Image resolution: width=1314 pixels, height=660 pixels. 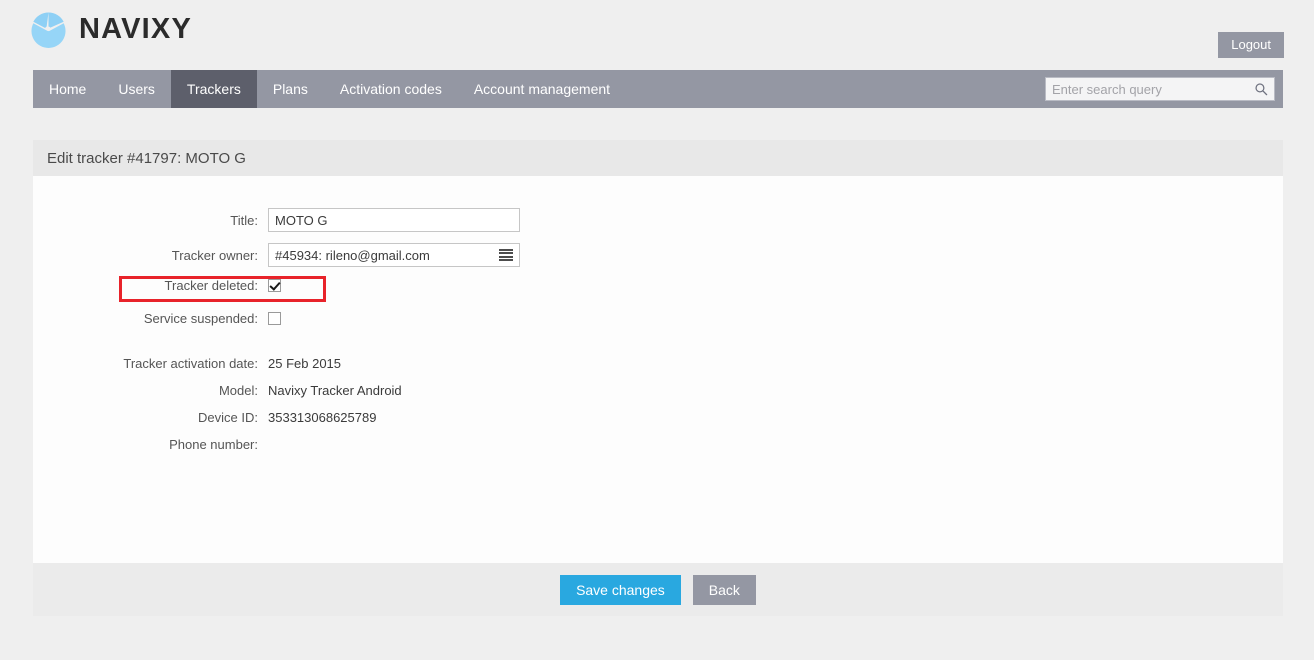 What do you see at coordinates (213, 89) in the screenshot?
I see `nav-item-trackers: Trackers` at bounding box center [213, 89].